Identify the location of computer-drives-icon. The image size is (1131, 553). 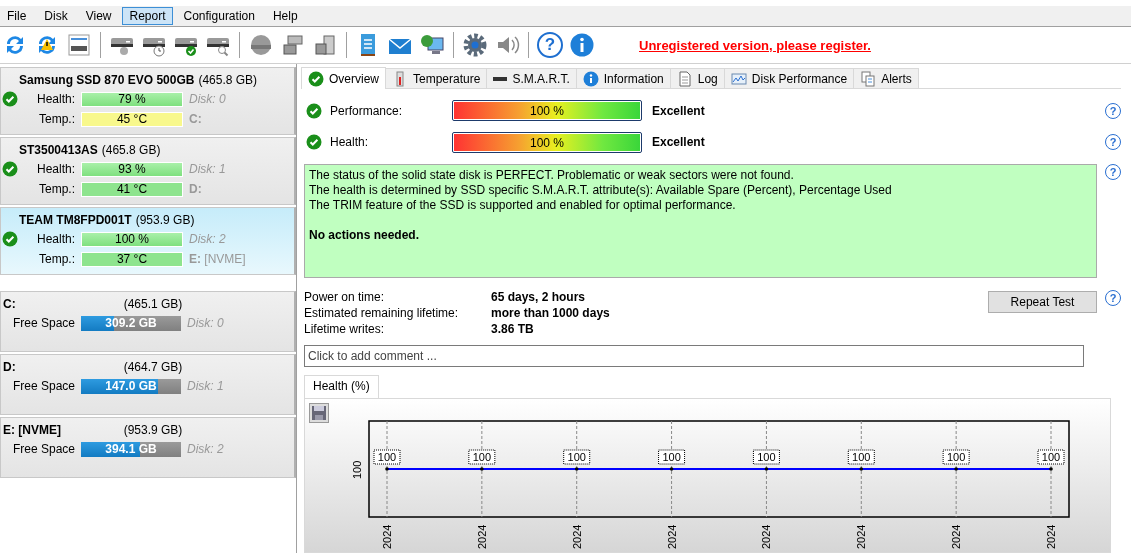
(325, 45).